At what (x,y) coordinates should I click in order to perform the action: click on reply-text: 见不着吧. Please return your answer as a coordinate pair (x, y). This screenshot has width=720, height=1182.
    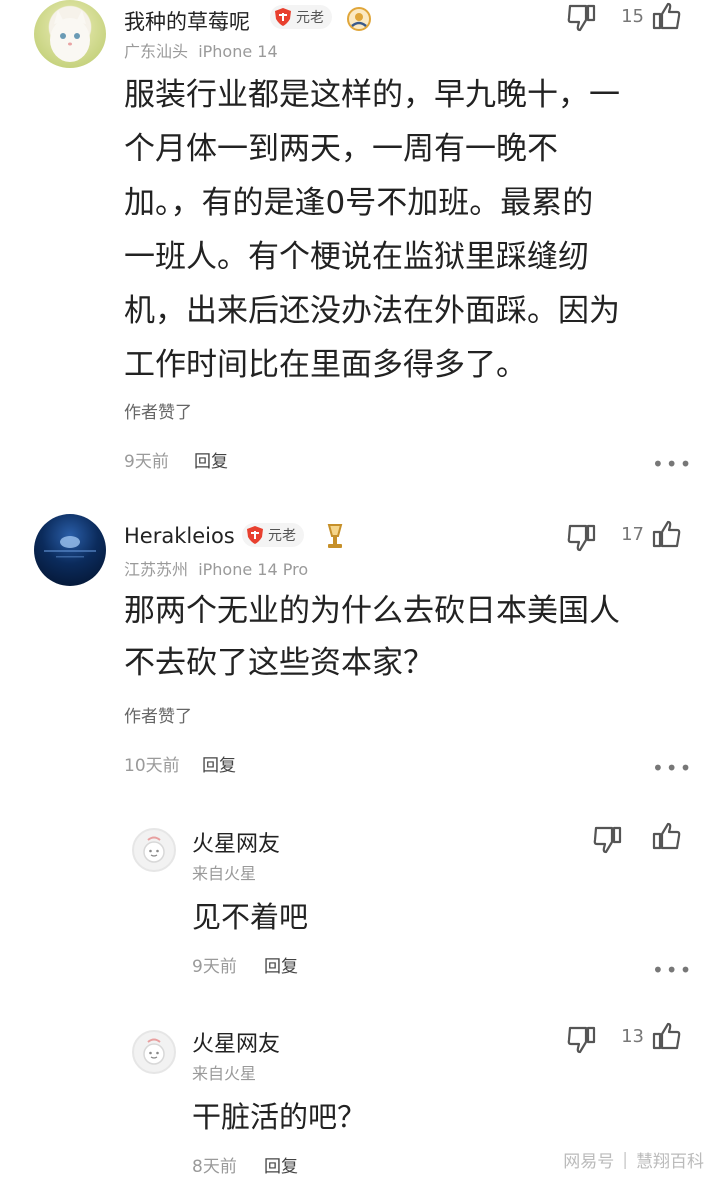
    Looking at the image, I should click on (250, 917).